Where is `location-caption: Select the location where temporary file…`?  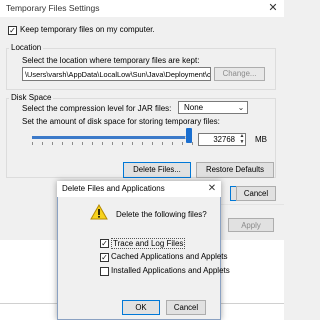
location-caption: Select the location where temporary file… is located at coordinates (111, 60).